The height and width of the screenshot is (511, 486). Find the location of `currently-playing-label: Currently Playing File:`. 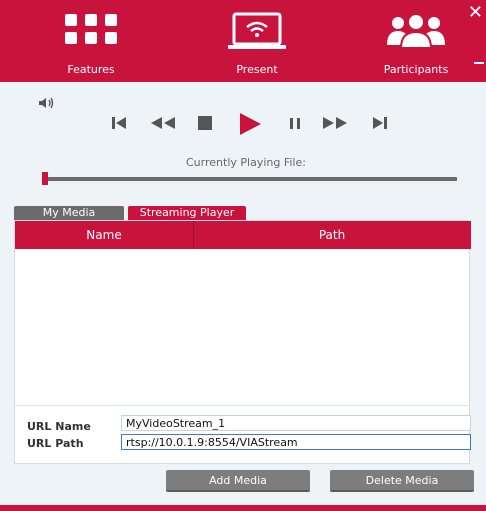

currently-playing-label: Currently Playing File: is located at coordinates (246, 162).